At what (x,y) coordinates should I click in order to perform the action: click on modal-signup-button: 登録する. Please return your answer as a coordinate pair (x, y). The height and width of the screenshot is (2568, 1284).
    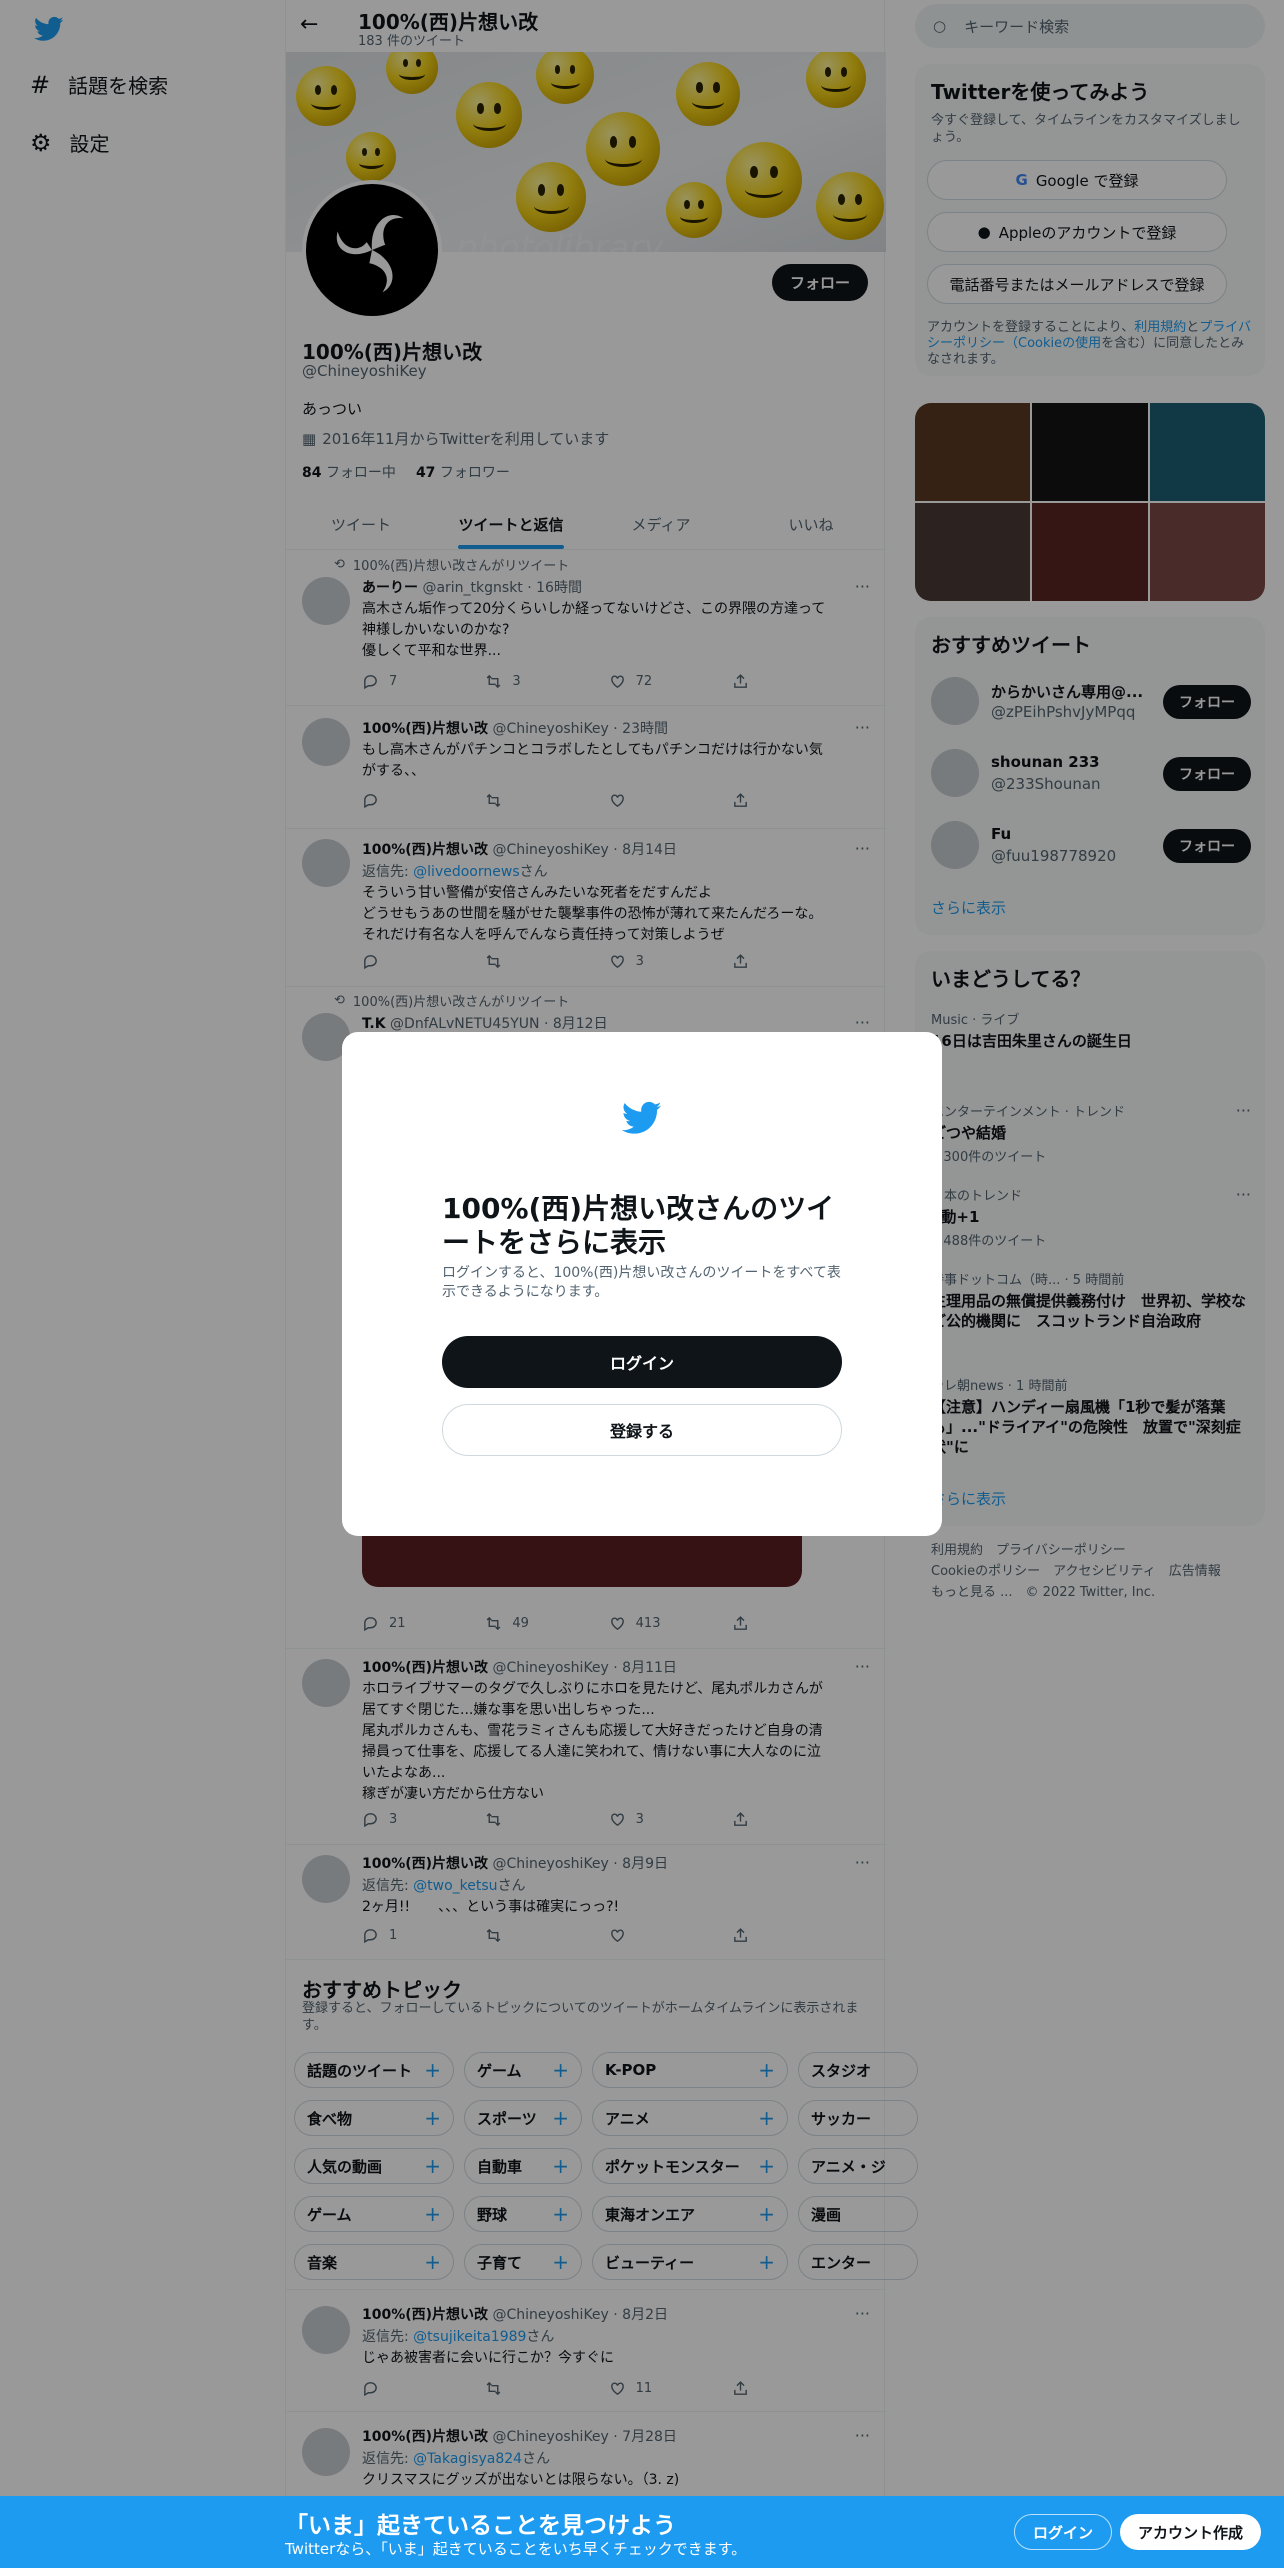
    Looking at the image, I should click on (642, 1430).